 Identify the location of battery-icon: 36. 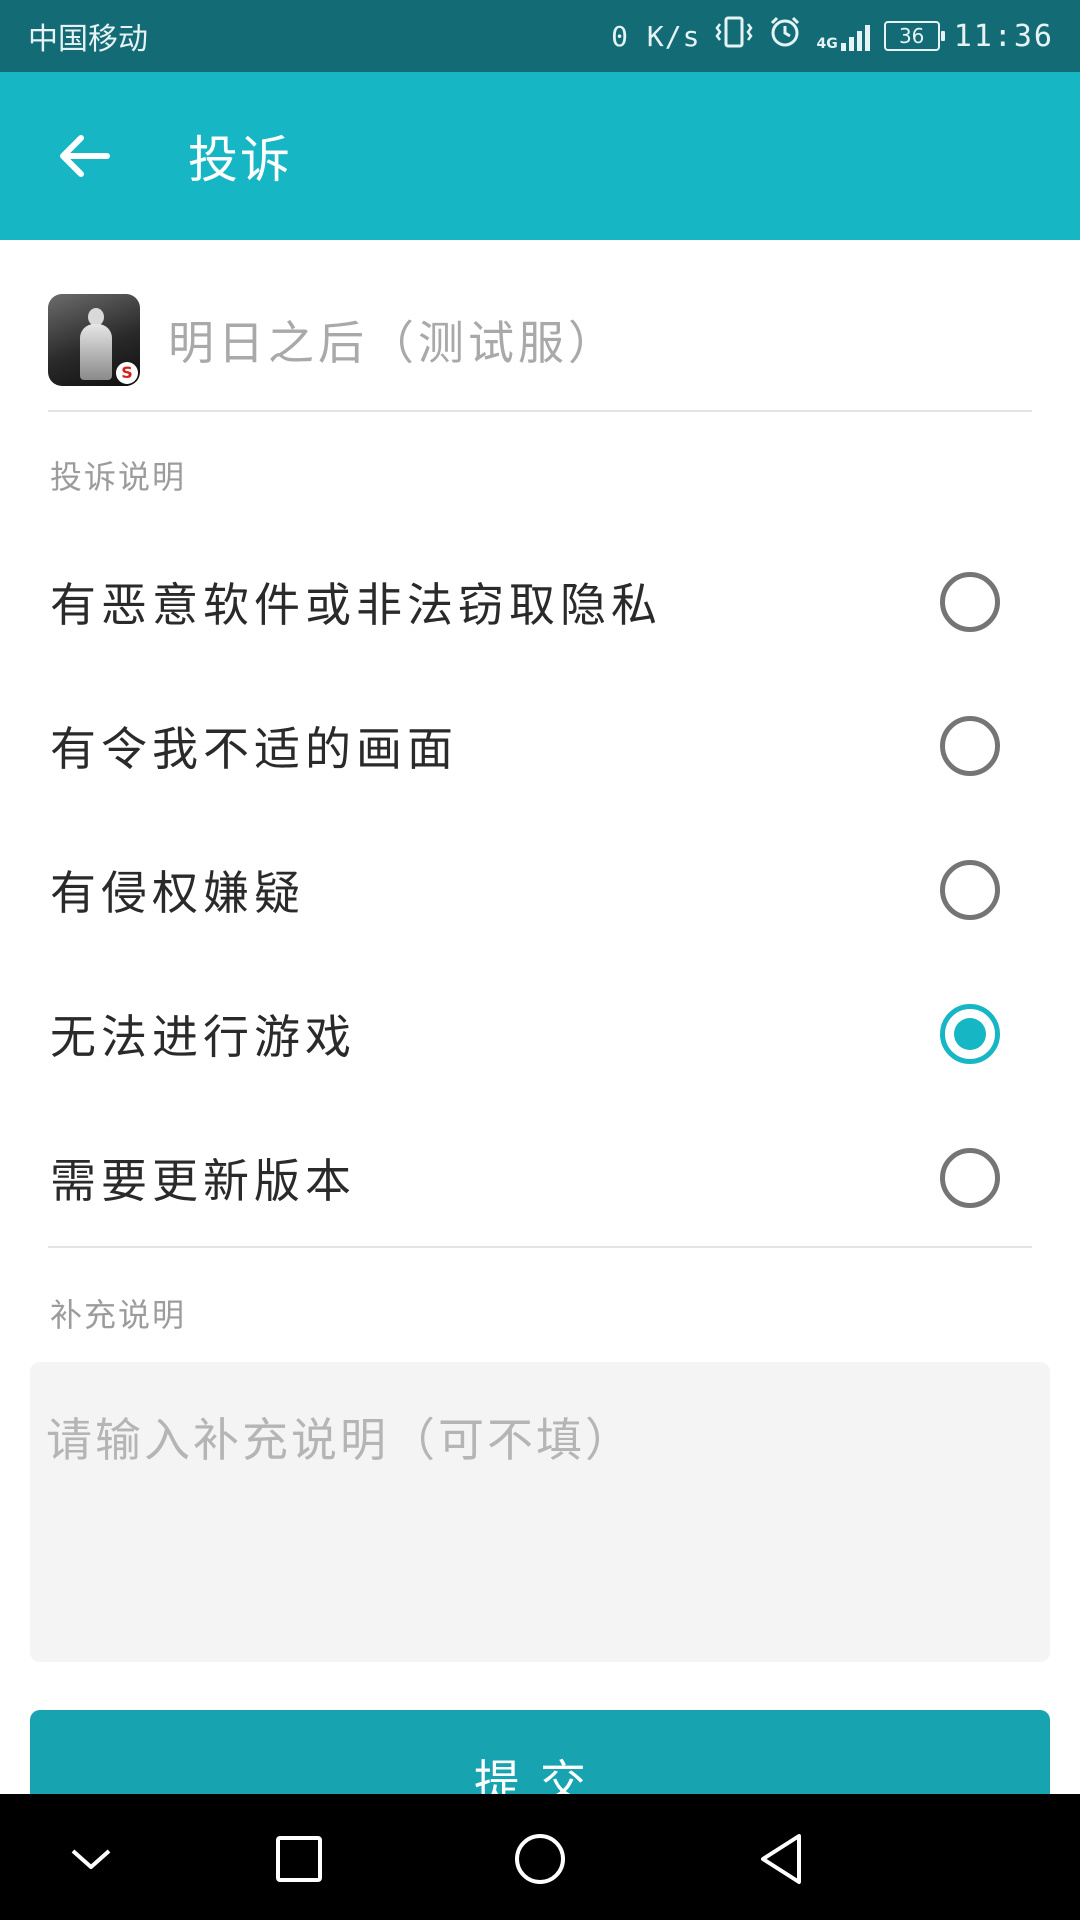
(914, 36).